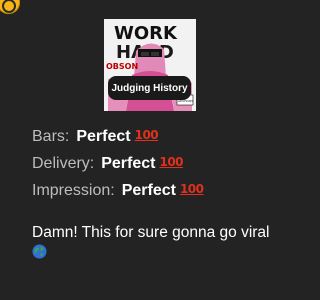 The image size is (320, 300). I want to click on badge-glyph, so click(8, 6).